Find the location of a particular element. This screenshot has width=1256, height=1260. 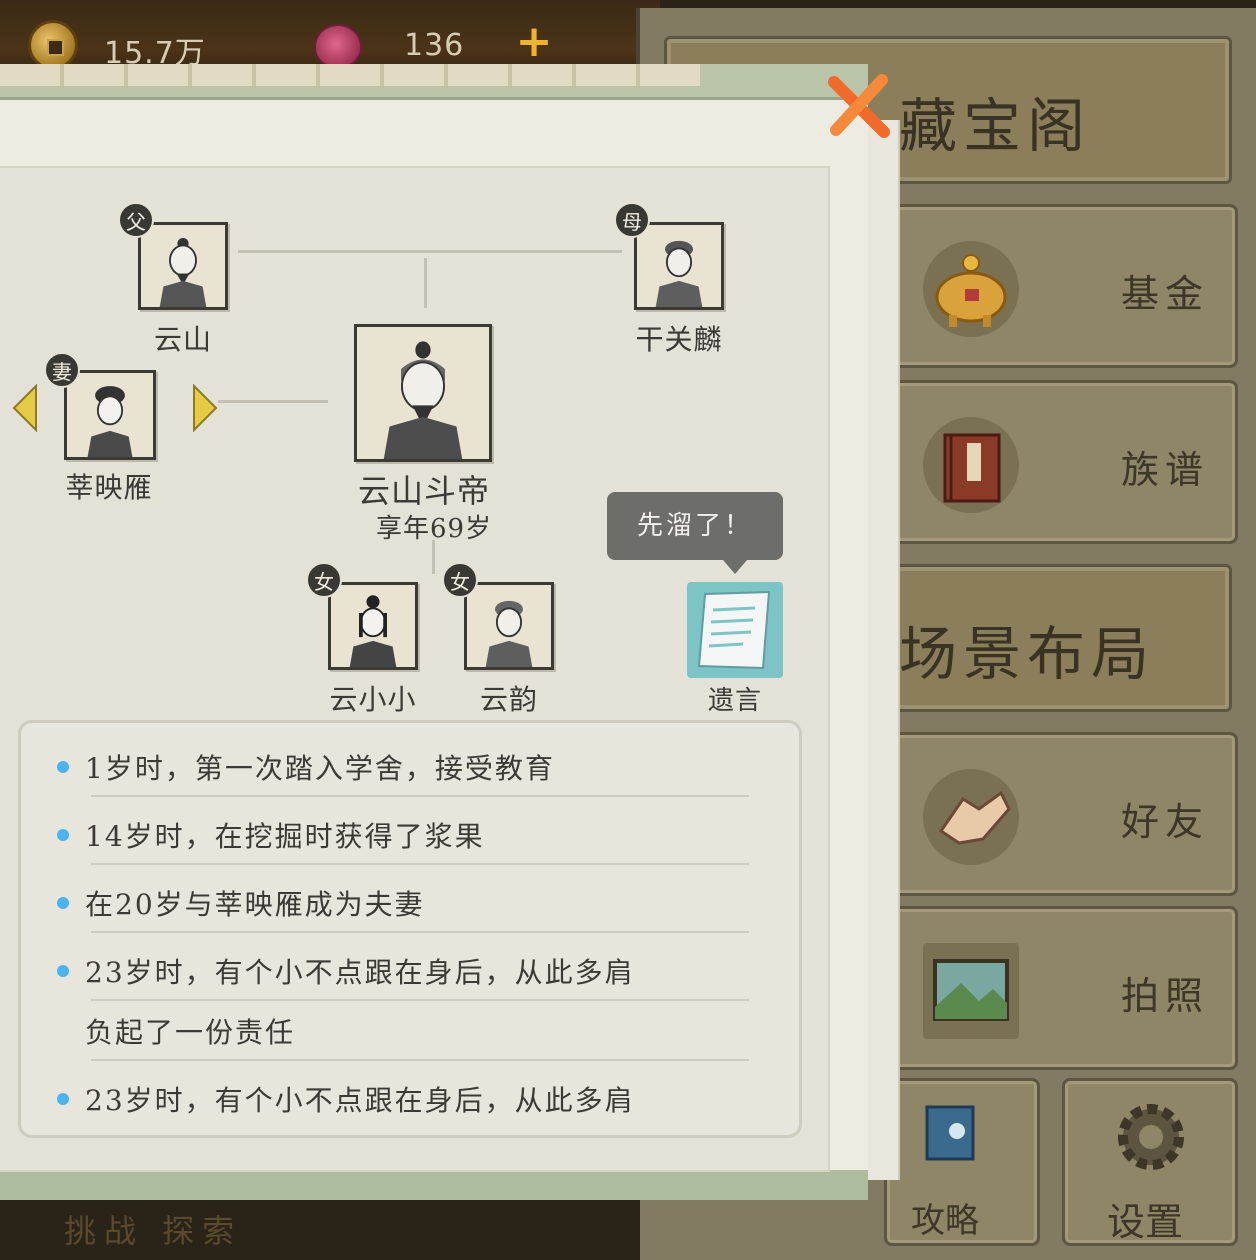

self-name: 云山斗帝 is located at coordinates (423, 491).